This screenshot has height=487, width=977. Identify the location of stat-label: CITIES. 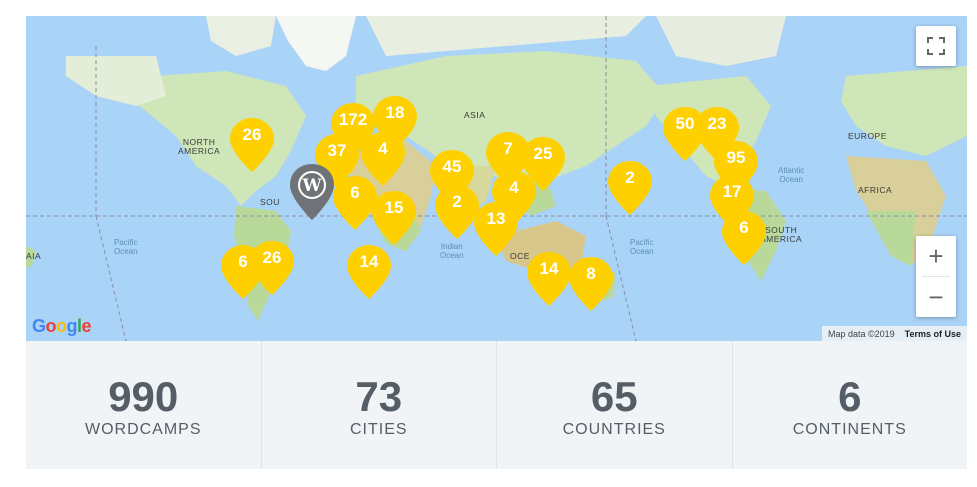
(378, 429).